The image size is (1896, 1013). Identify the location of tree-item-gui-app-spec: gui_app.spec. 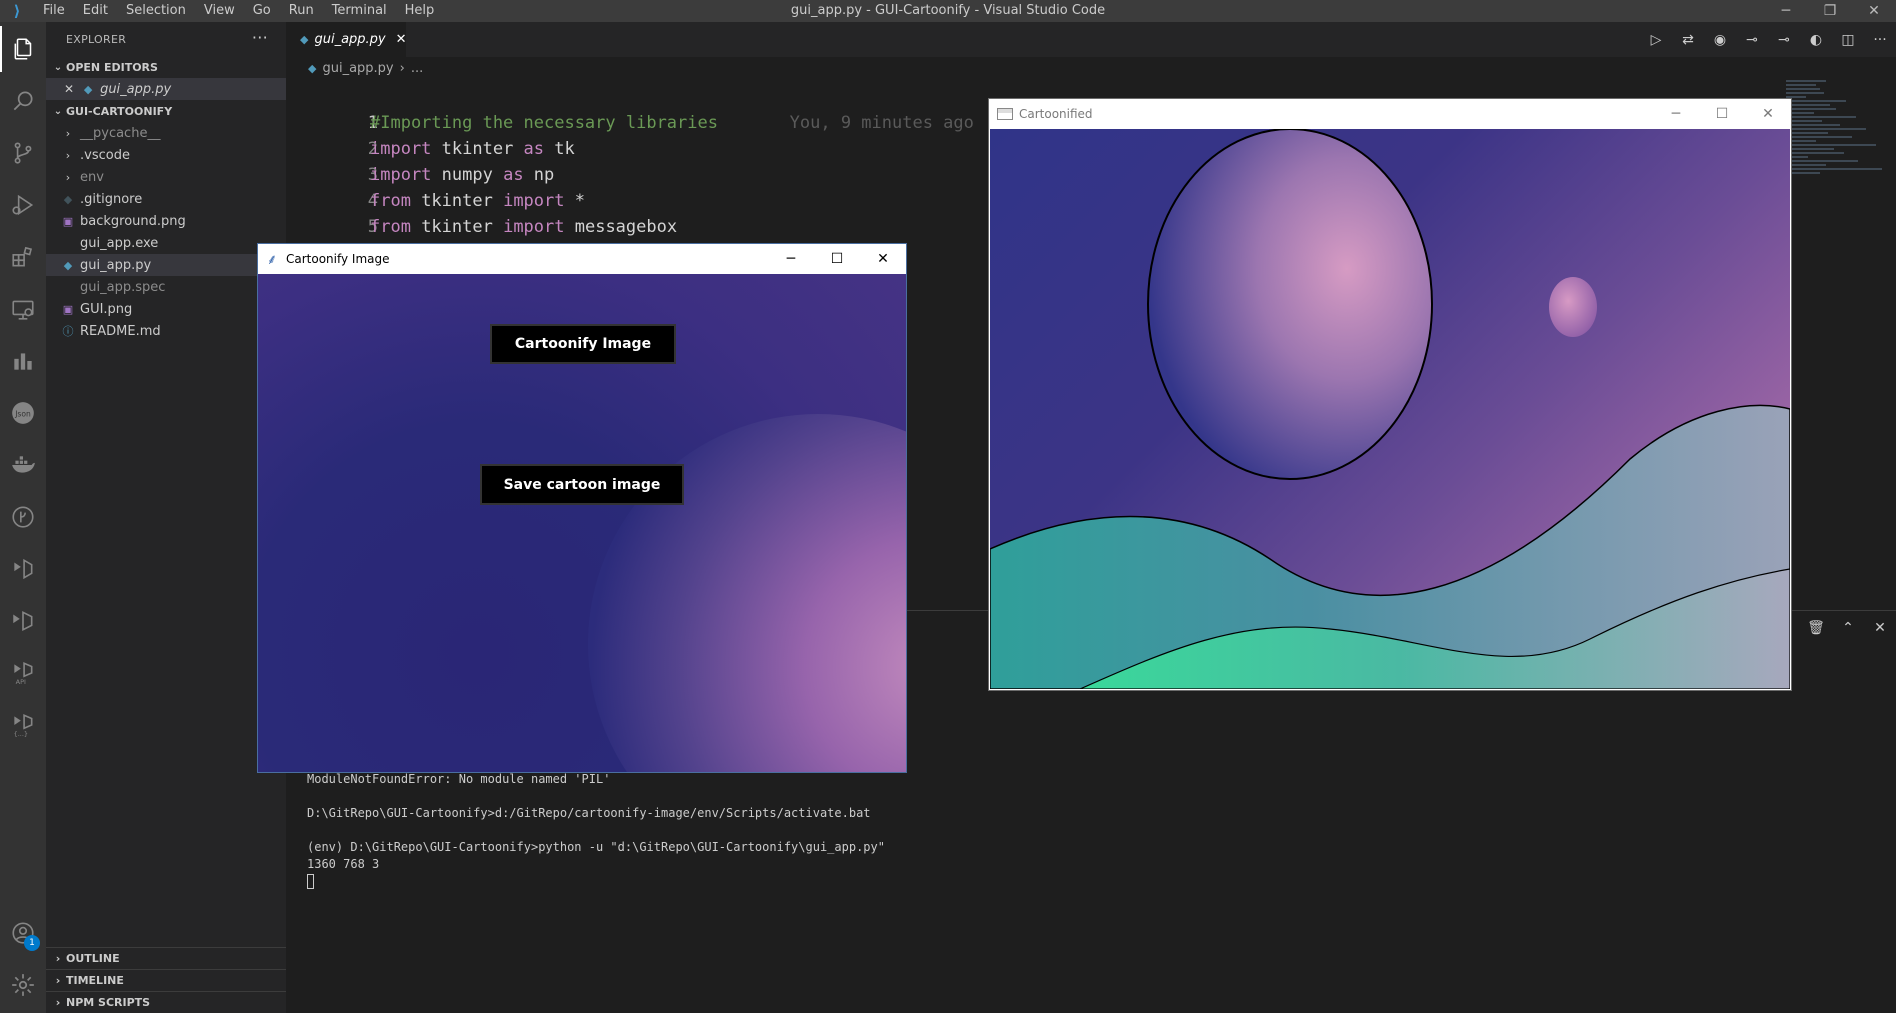
(166, 287).